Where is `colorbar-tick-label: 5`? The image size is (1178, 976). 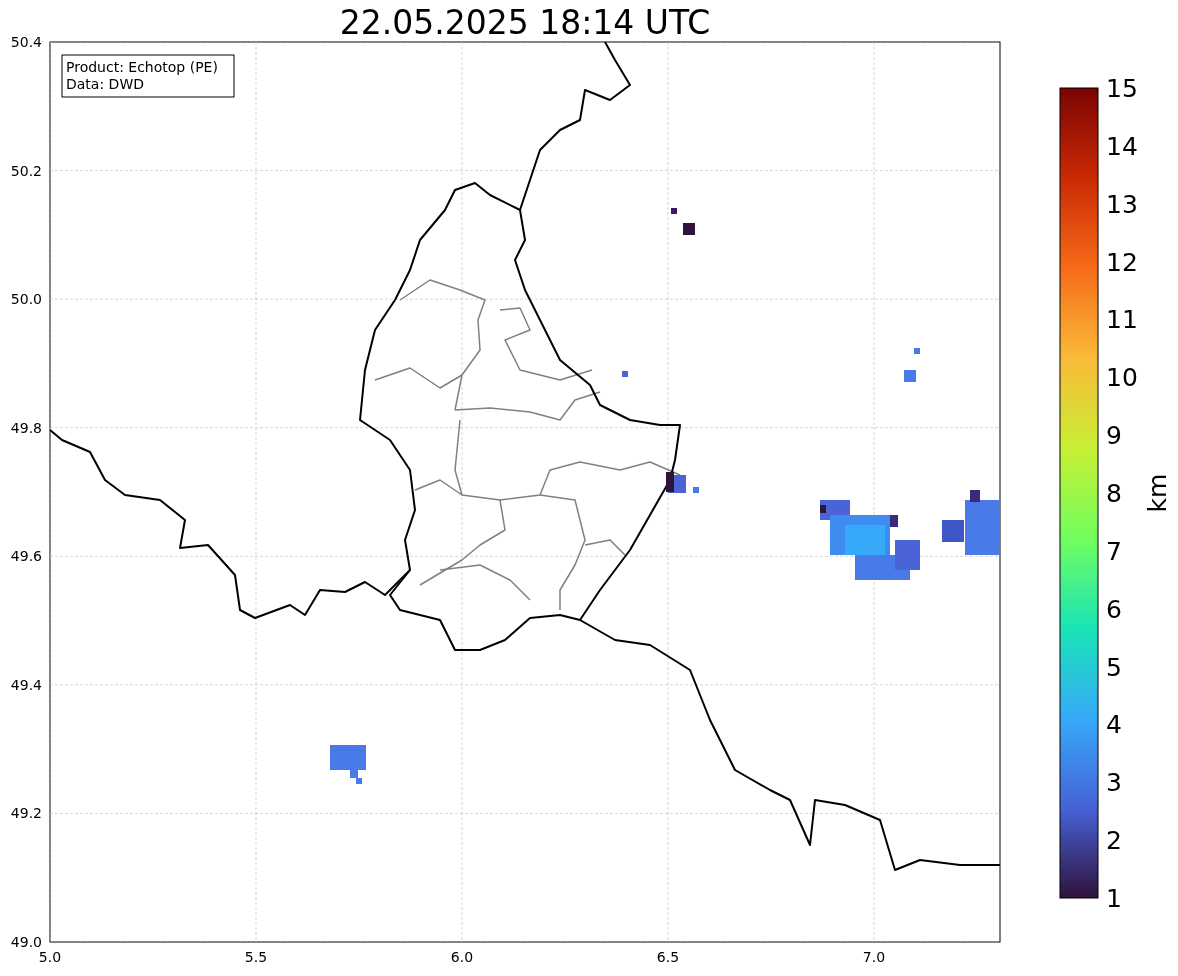 colorbar-tick-label: 5 is located at coordinates (1114, 667).